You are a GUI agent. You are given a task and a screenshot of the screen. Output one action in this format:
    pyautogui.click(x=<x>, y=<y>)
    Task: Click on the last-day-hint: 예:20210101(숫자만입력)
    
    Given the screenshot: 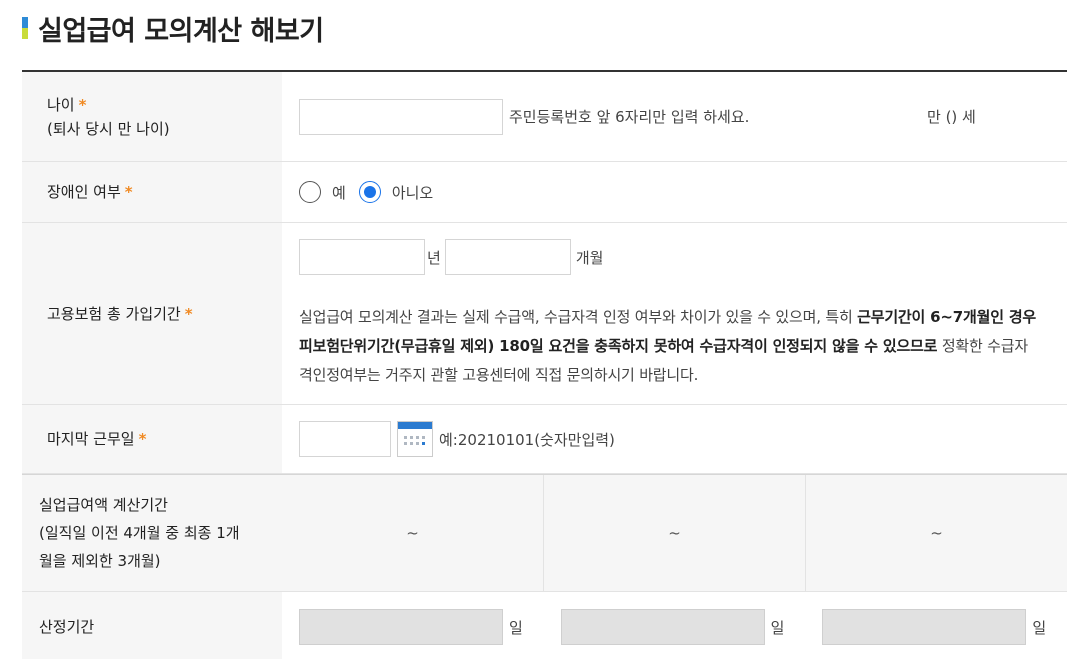 What is the action you would take?
    pyautogui.click(x=527, y=439)
    